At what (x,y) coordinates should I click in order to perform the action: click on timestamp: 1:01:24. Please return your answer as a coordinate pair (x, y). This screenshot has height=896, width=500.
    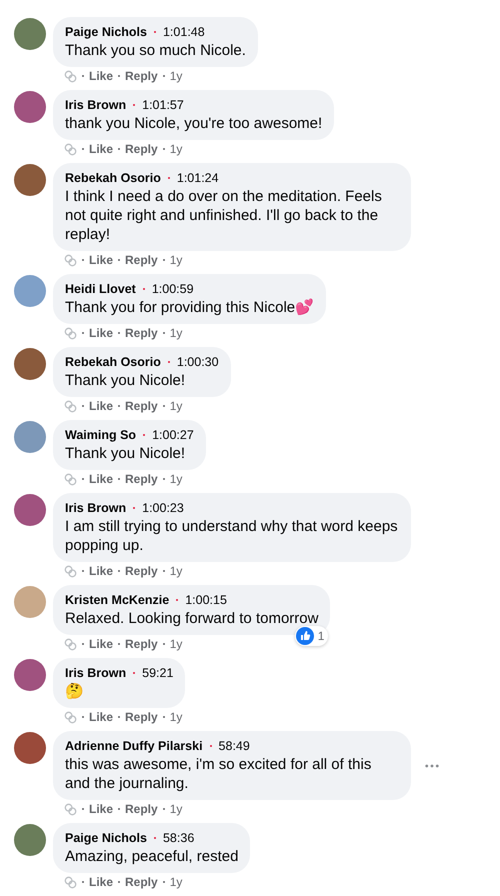
    Looking at the image, I should click on (197, 178).